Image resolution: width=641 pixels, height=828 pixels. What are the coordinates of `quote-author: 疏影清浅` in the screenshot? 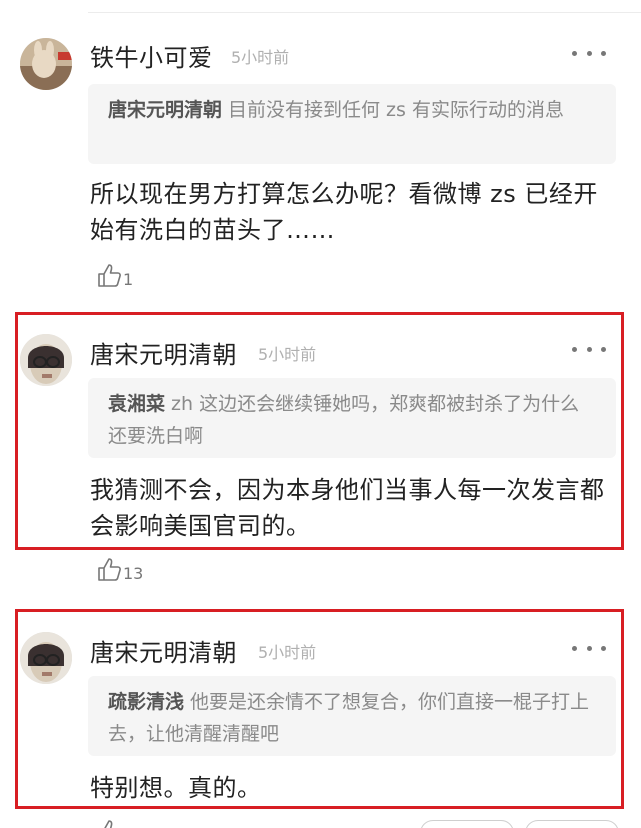 It's located at (146, 702).